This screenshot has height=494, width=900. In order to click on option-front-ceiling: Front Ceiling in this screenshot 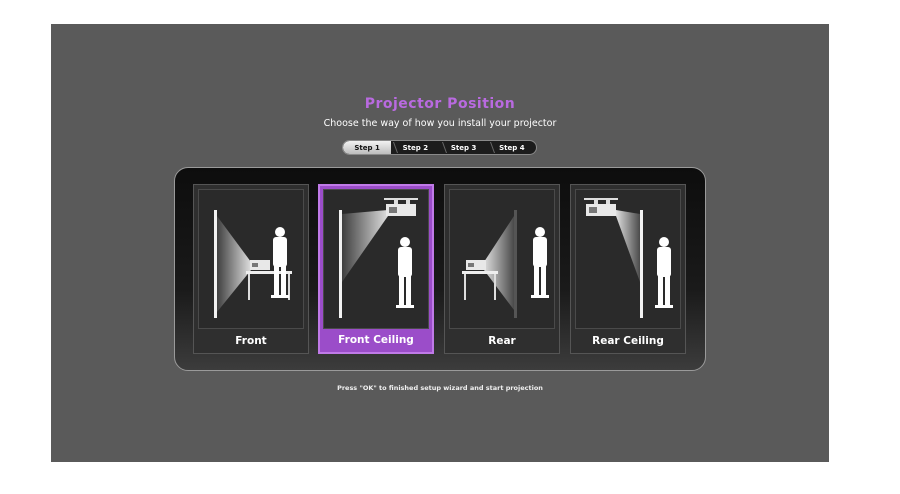, I will do `click(376, 269)`.